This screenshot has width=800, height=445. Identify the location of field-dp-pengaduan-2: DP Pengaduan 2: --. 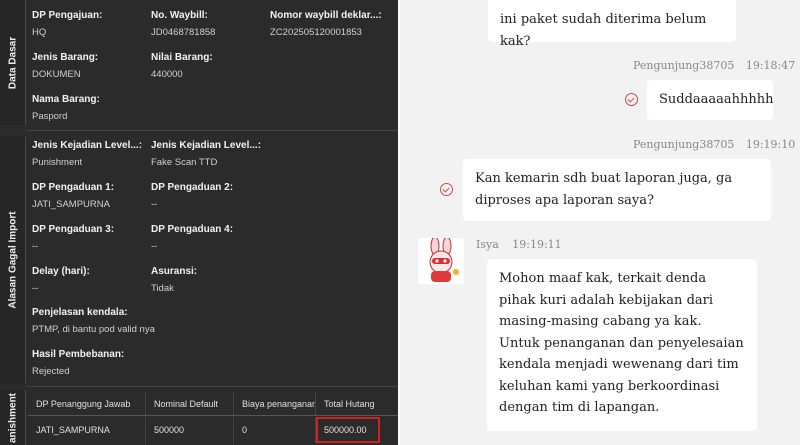
(192, 196).